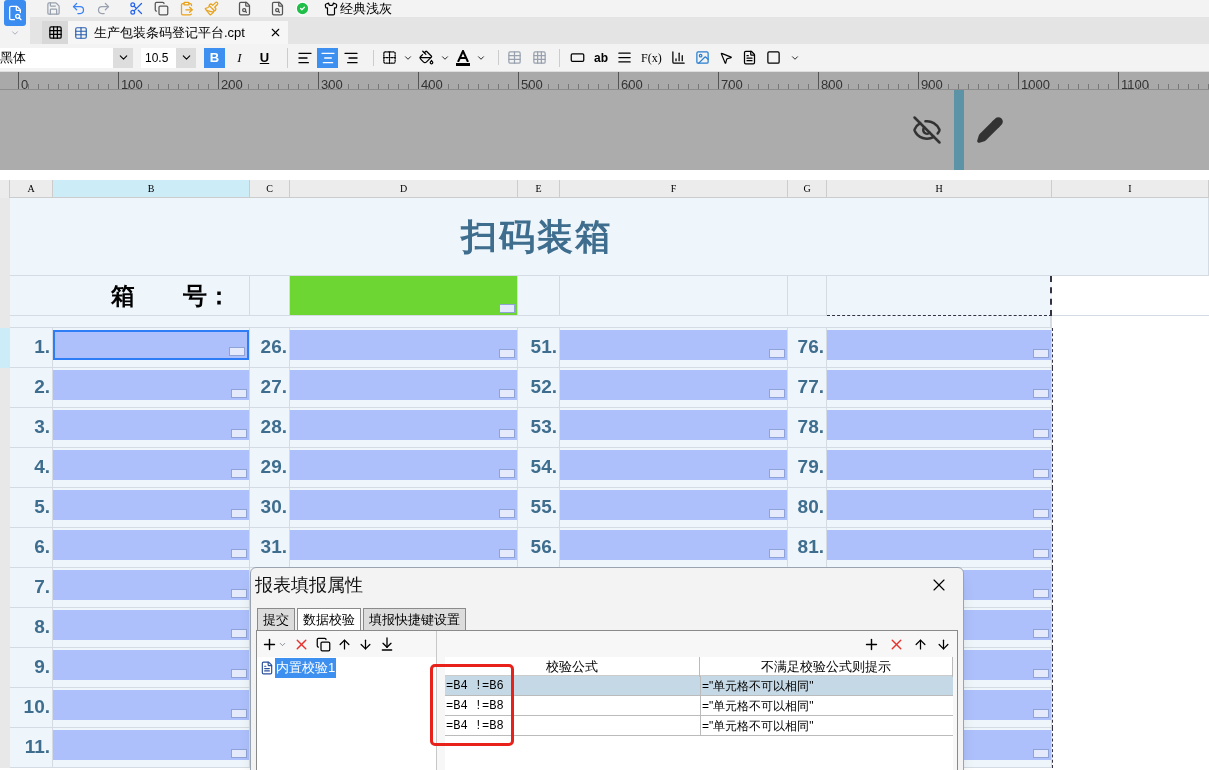 This screenshot has width=1209, height=770. I want to click on ruler-label: 1000, so click(1035, 83).